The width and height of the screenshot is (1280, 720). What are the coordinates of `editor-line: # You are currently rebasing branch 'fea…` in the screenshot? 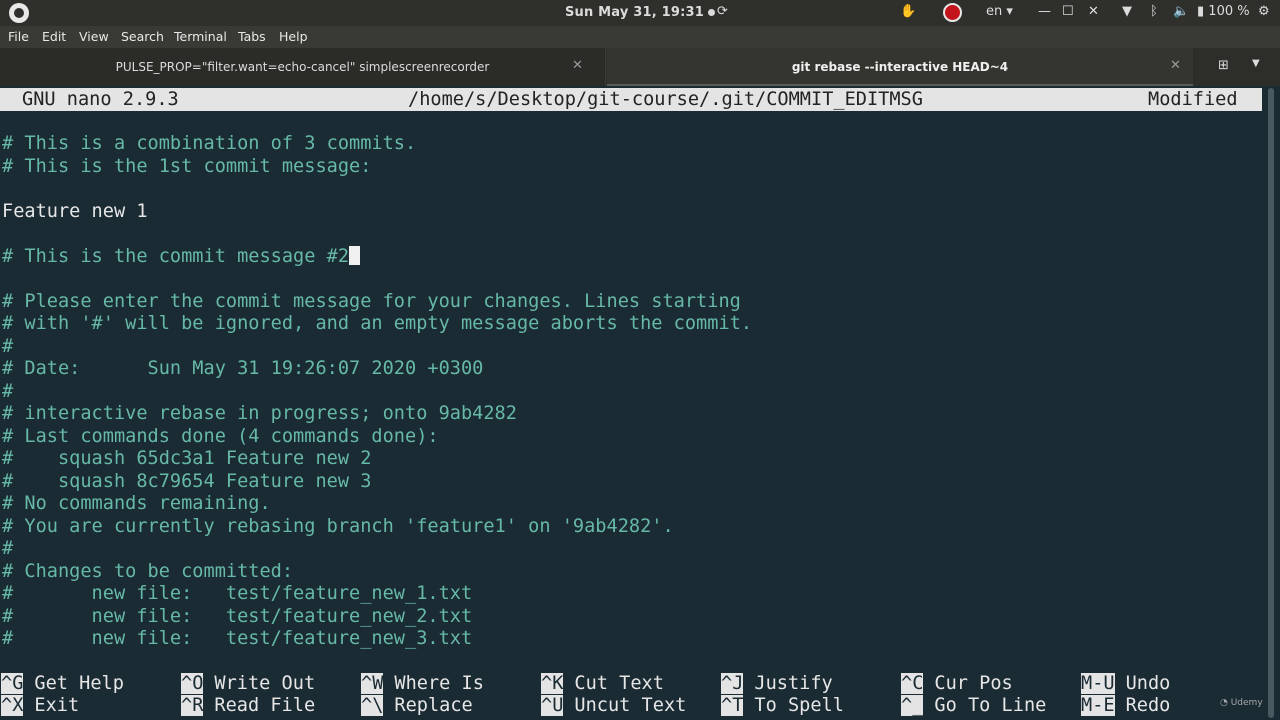 It's located at (338, 527).